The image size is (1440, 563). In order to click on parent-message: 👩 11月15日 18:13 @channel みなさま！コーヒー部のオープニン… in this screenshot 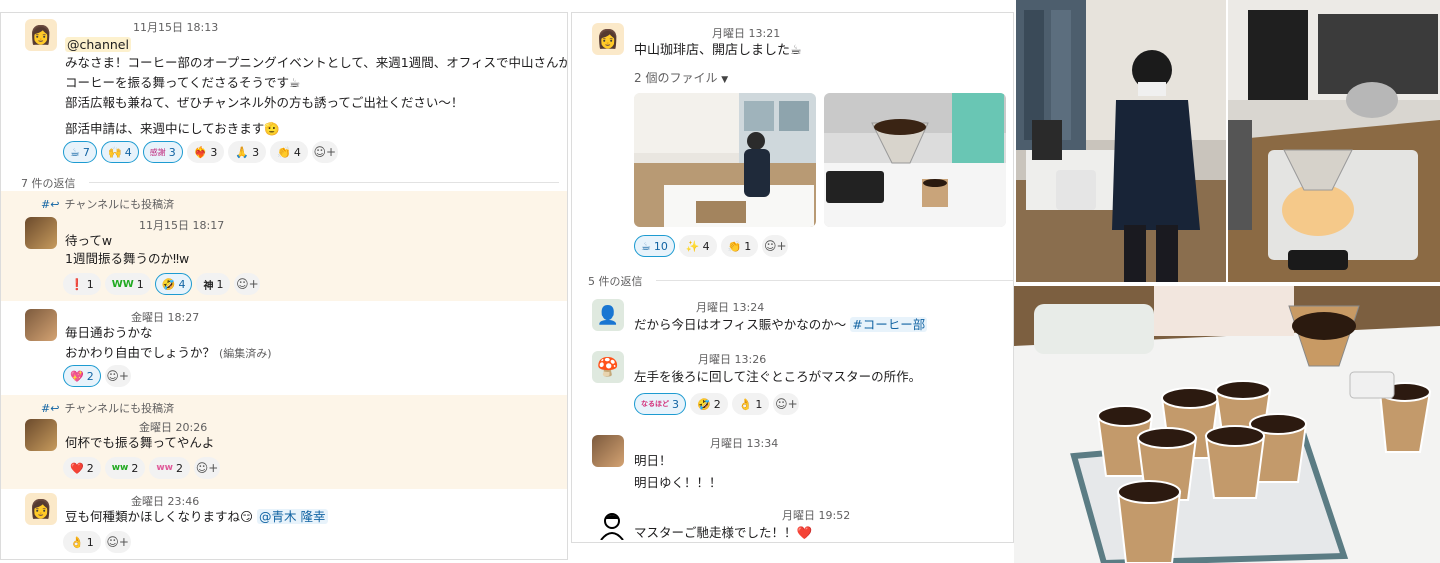, I will do `click(284, 93)`.